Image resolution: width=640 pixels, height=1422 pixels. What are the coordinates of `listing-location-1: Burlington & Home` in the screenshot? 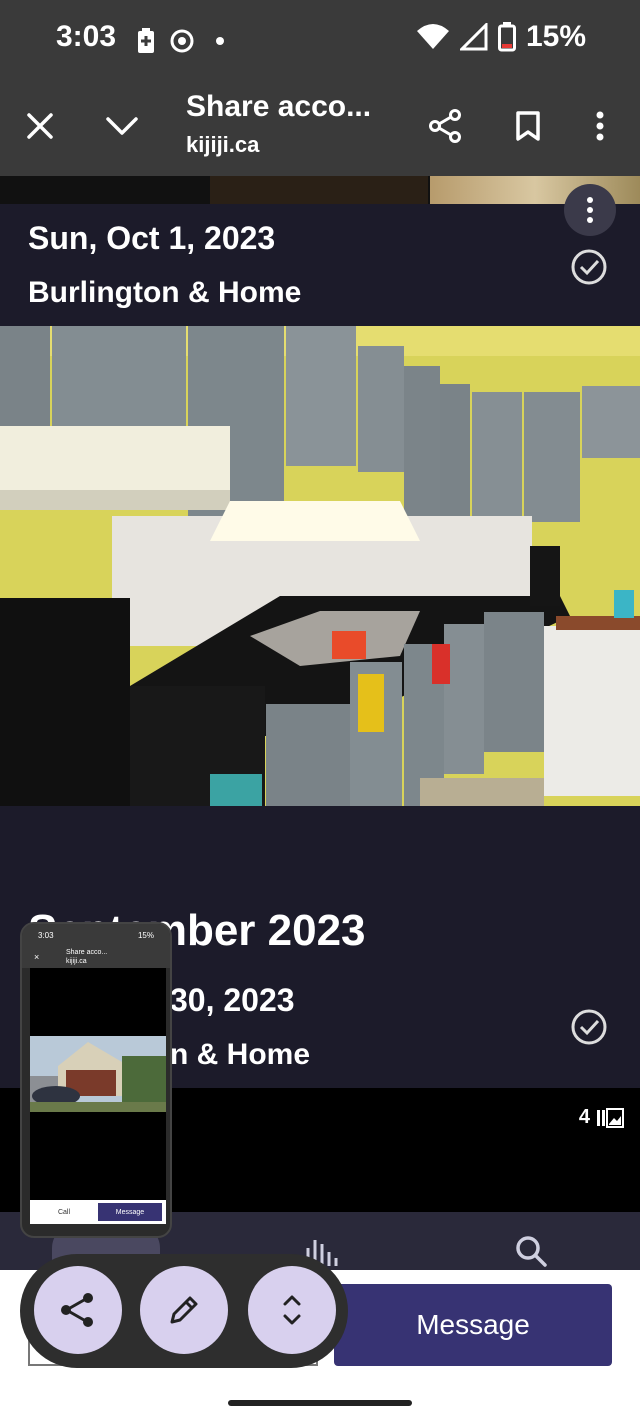 It's located at (165, 292).